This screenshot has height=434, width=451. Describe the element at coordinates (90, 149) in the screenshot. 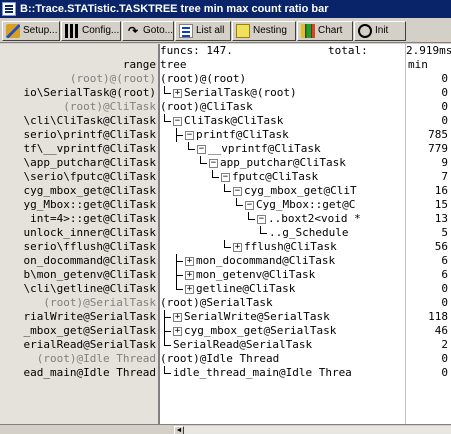

I see `range-cell: tf\__vprintf@CliTask` at that location.